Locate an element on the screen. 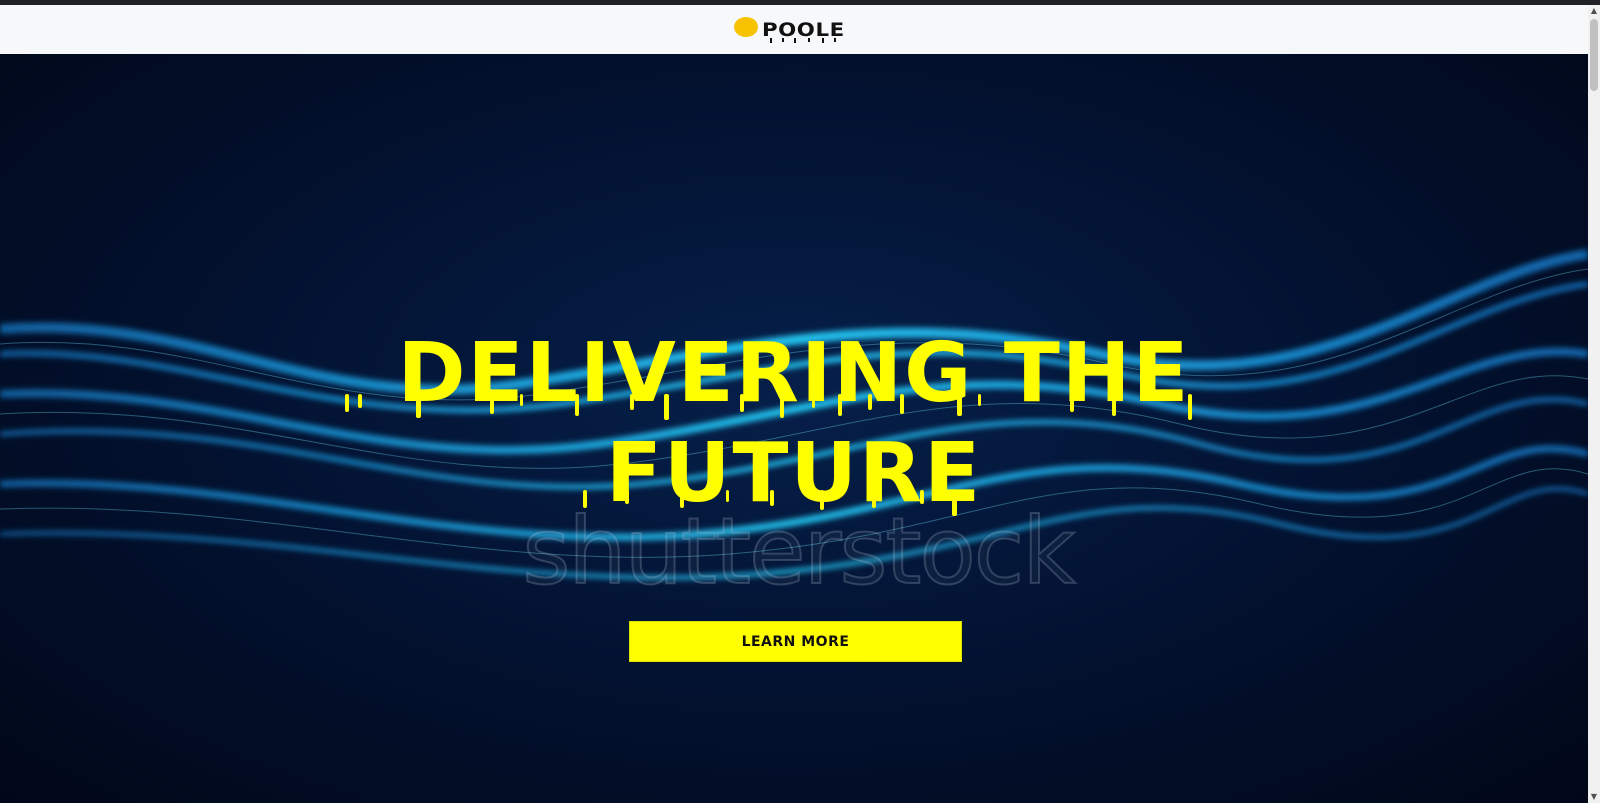  headline-line-2: FUTURE is located at coordinates (794, 473).